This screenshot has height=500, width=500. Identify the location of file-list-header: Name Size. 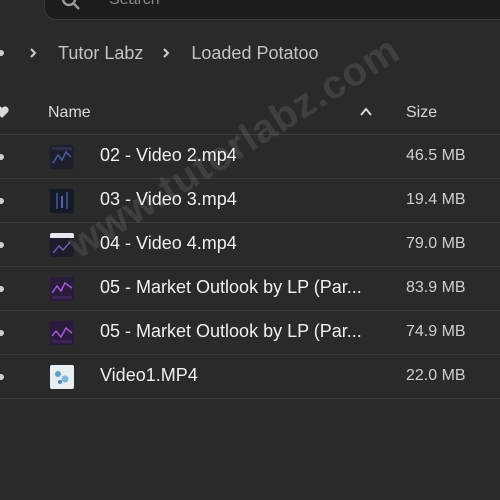
(250, 113).